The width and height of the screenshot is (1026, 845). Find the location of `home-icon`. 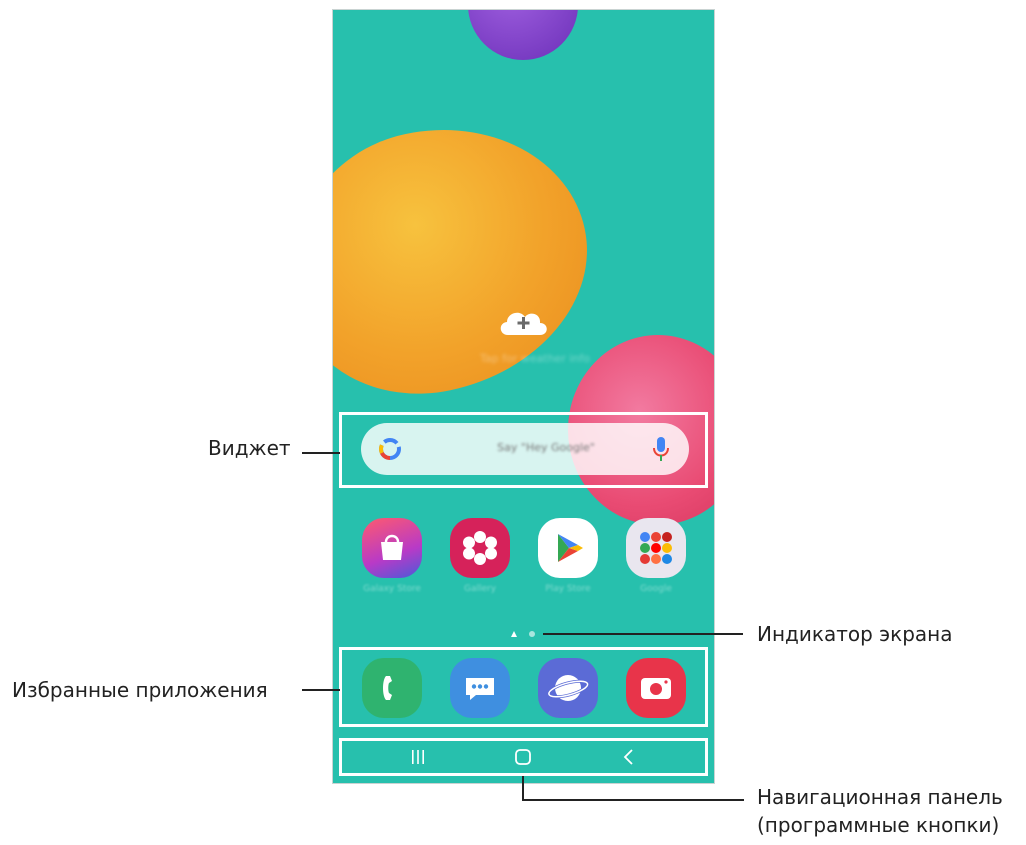

home-icon is located at coordinates (523, 757).